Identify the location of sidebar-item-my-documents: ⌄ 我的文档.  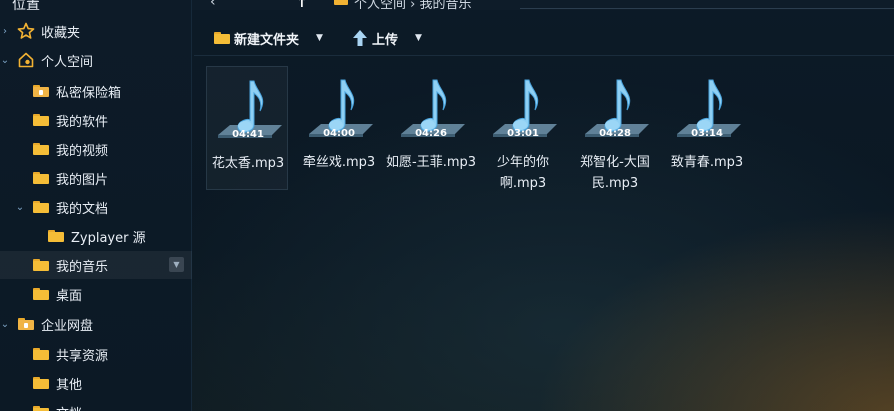
(96, 207).